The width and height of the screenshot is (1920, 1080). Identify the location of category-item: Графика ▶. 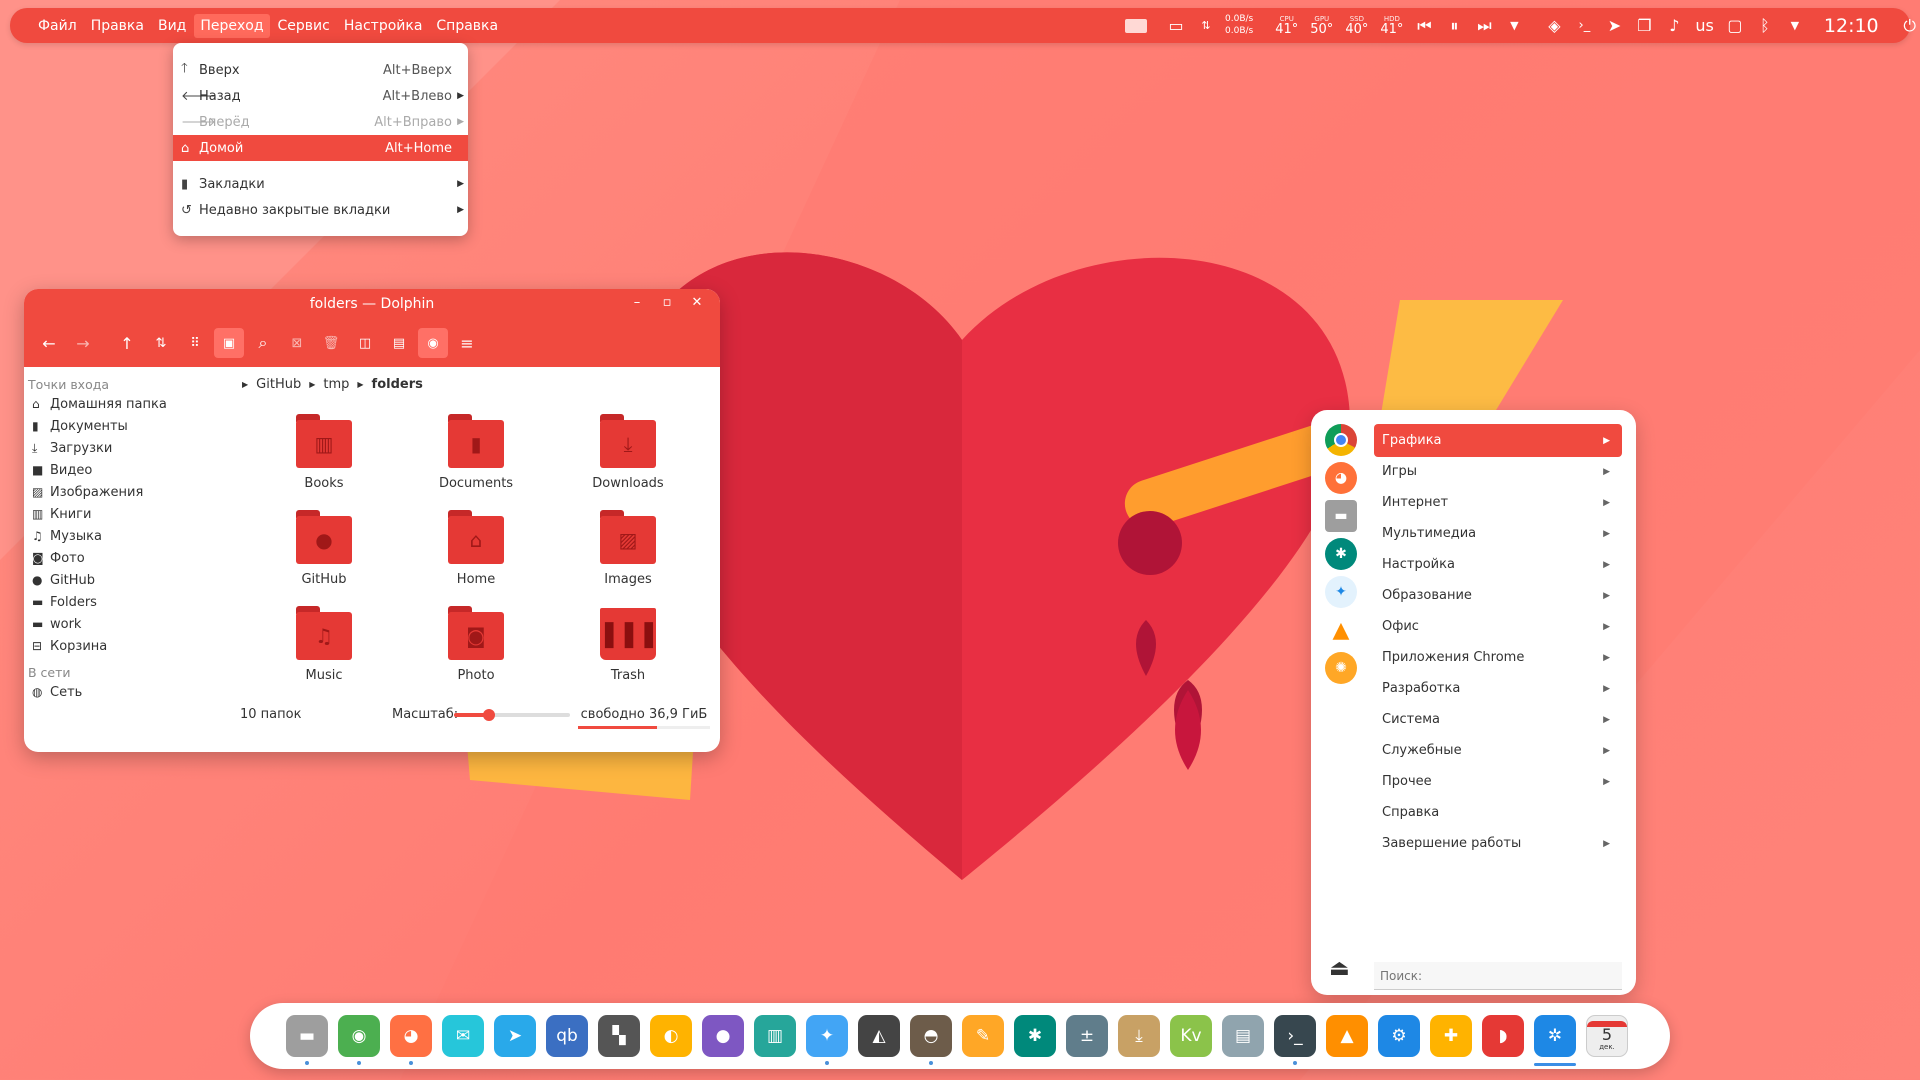
(1498, 440).